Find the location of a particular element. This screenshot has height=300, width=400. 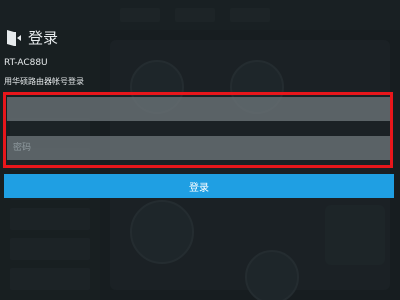

login-title: 登录 is located at coordinates (43, 38).